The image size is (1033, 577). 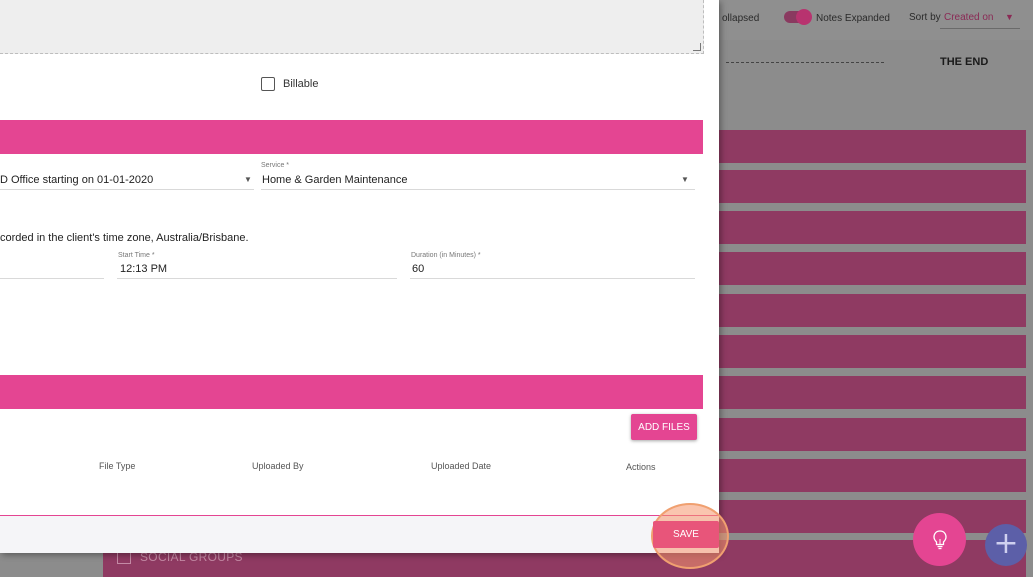 What do you see at coordinates (853, 18) in the screenshot?
I see `notes-expanded-label: Notes Expanded` at bounding box center [853, 18].